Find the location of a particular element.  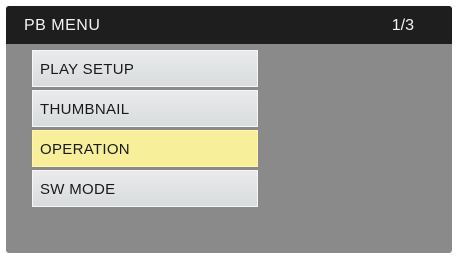

menu-item-label: OPERATION is located at coordinates (85, 149).